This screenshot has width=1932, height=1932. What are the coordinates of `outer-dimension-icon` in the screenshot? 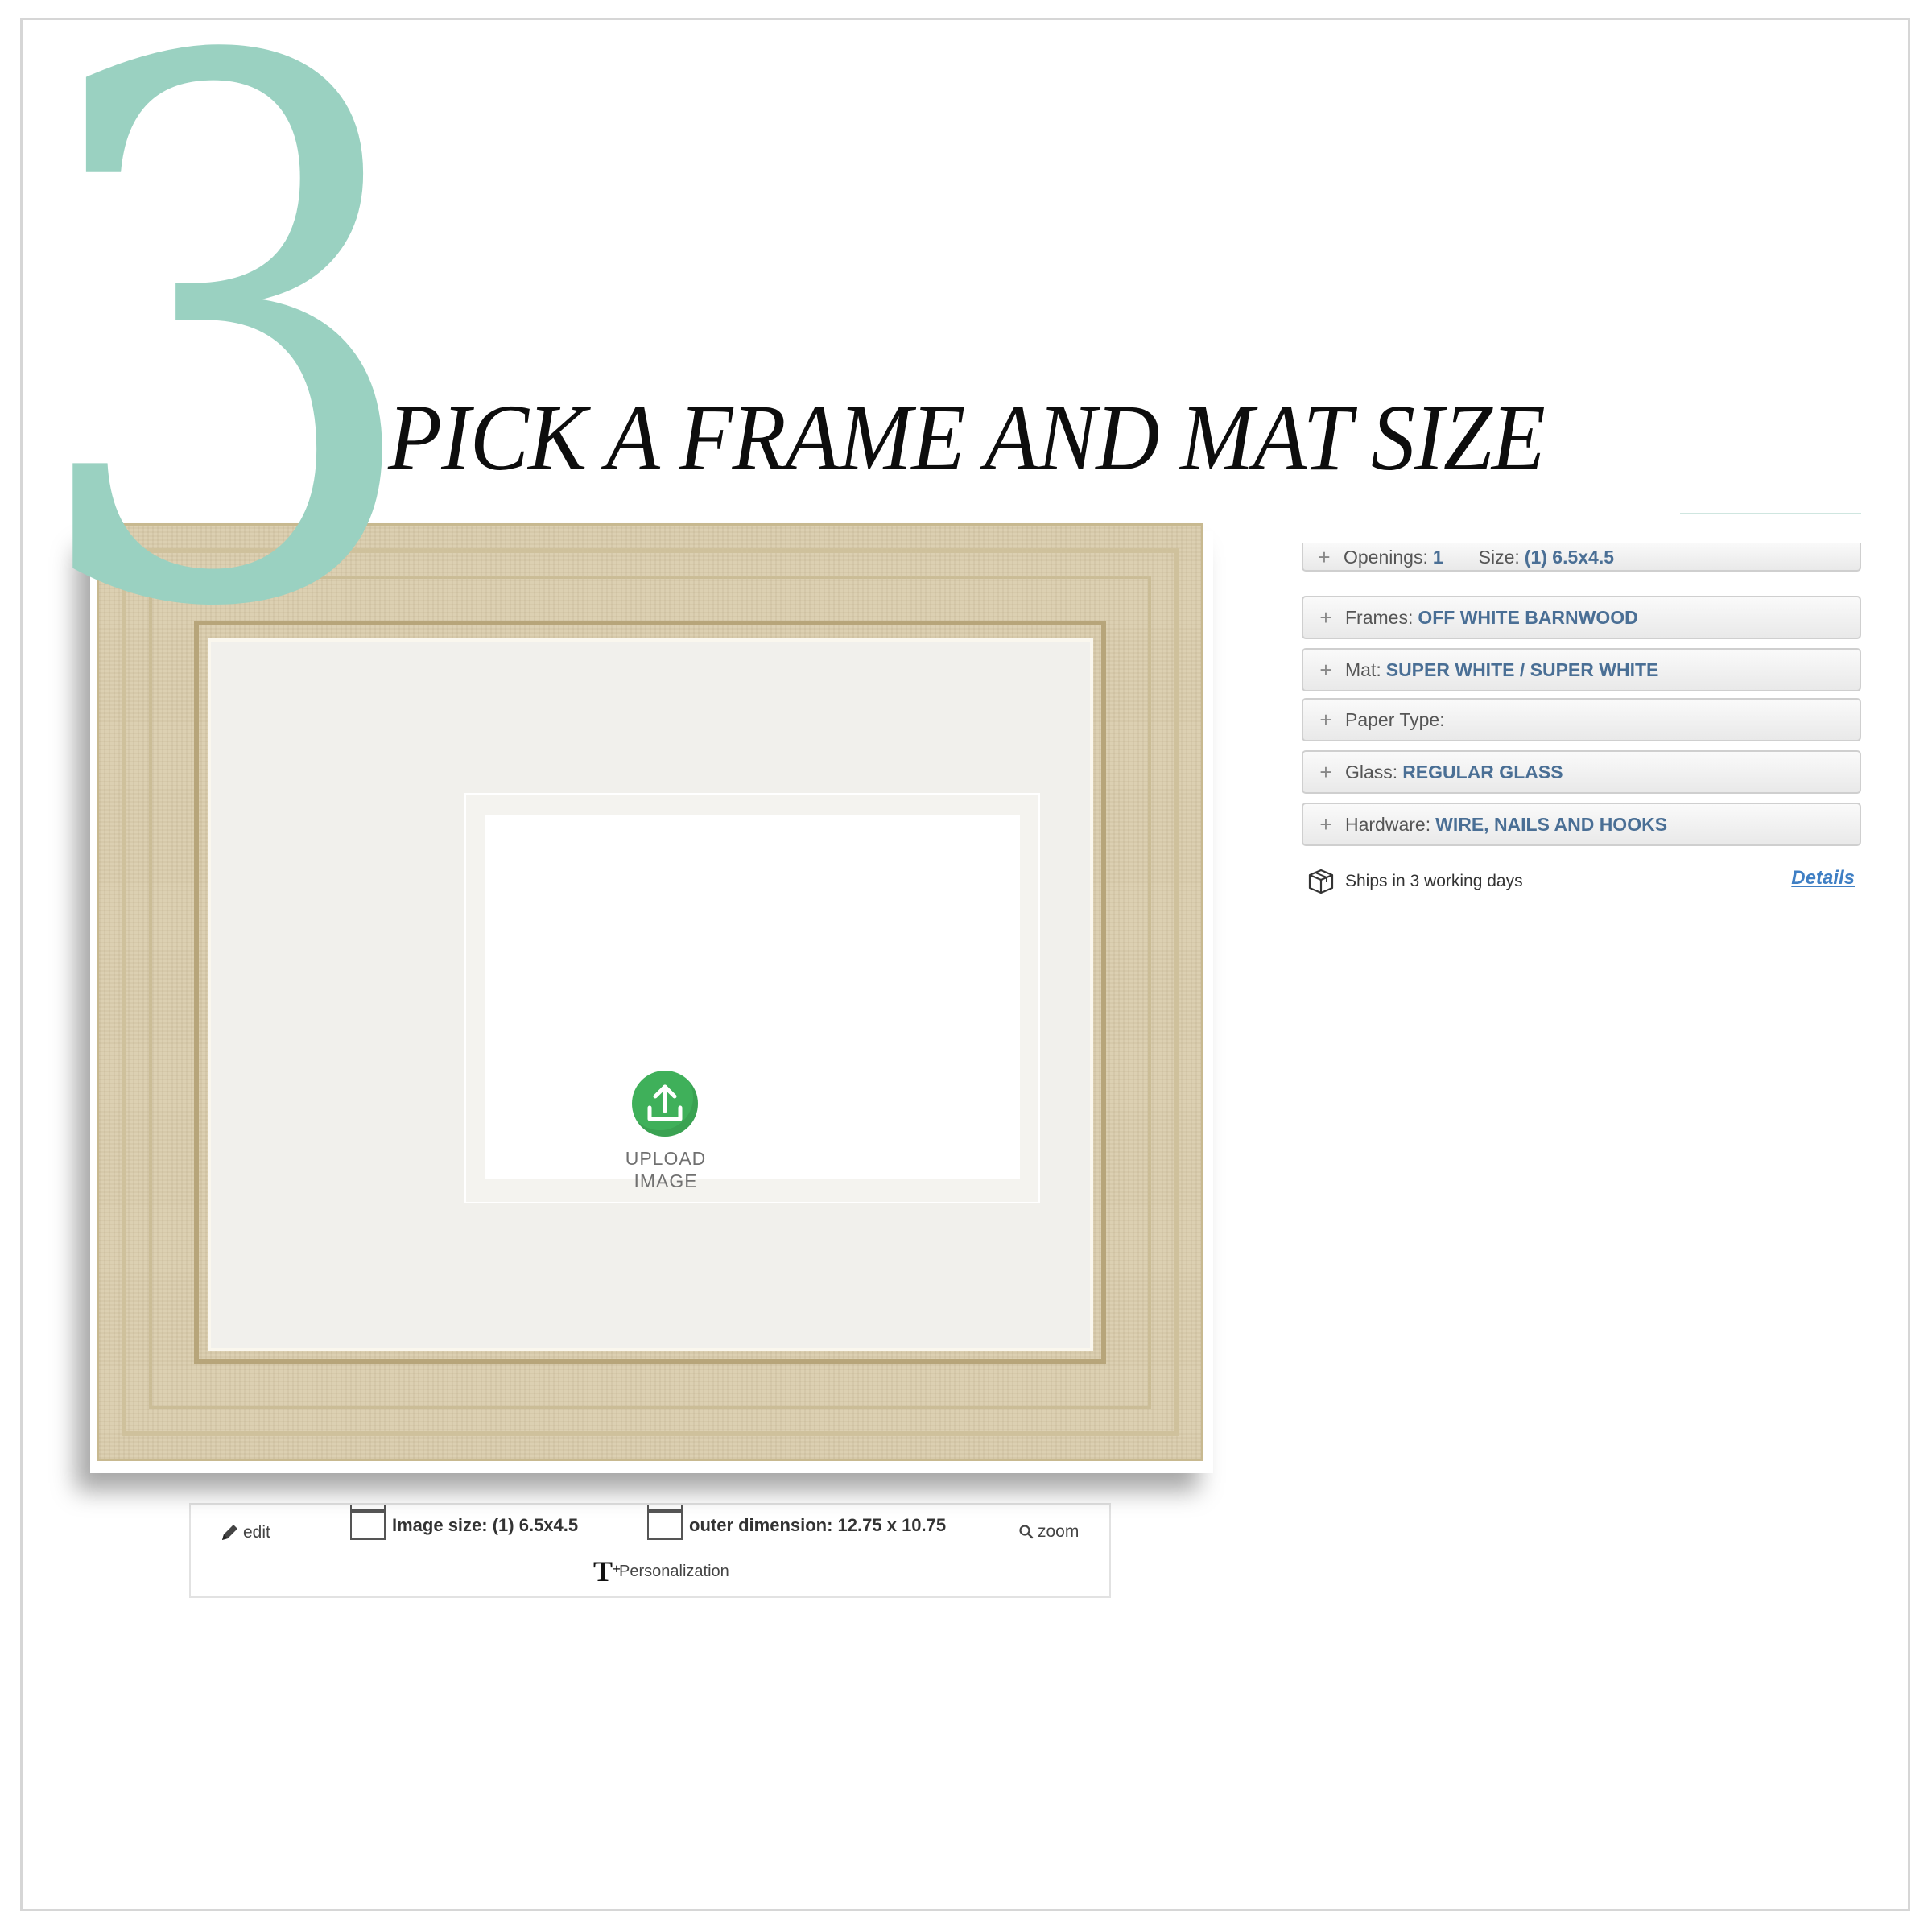 It's located at (665, 1522).